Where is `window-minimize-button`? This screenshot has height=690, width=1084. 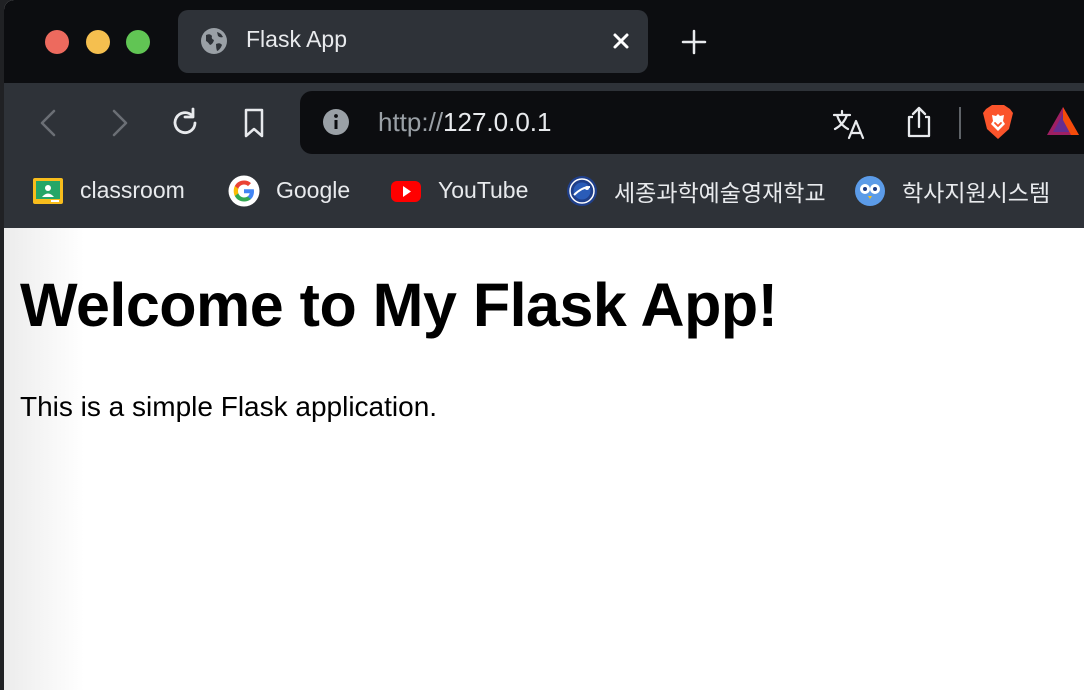 window-minimize-button is located at coordinates (98, 42).